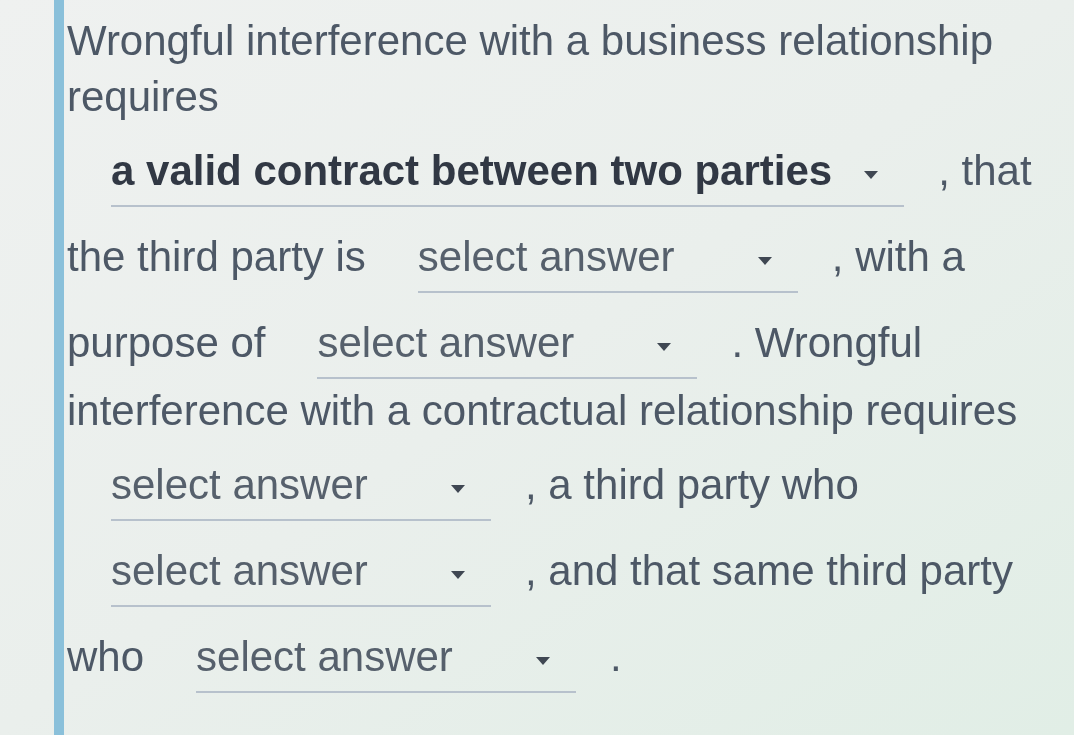  I want to click on question-text: , with a, so click(898, 257).